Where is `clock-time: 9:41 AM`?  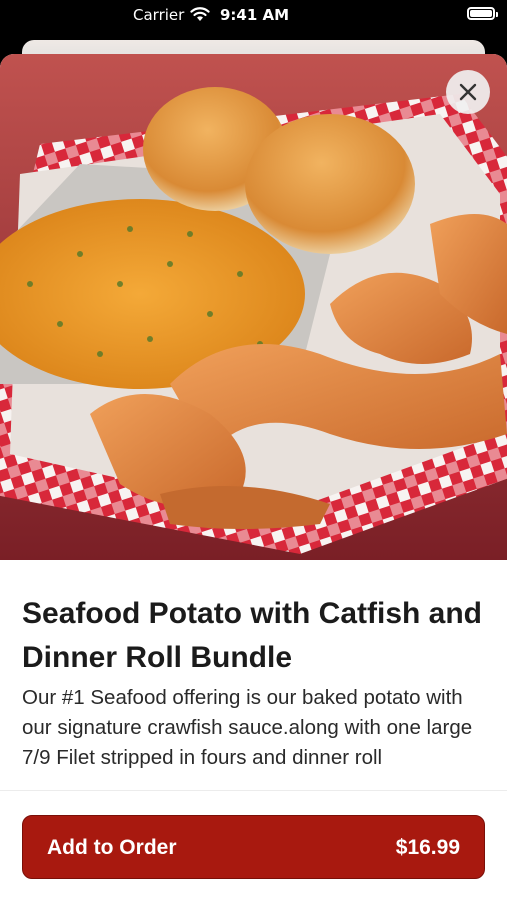
clock-time: 9:41 AM is located at coordinates (255, 15).